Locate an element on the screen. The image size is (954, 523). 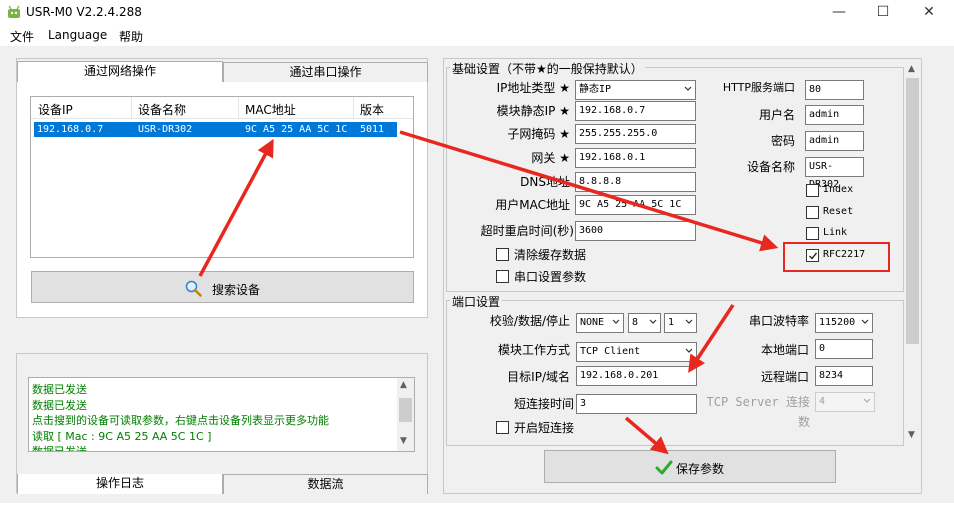
device-name-input: USR-DR302 is located at coordinates (834, 173).